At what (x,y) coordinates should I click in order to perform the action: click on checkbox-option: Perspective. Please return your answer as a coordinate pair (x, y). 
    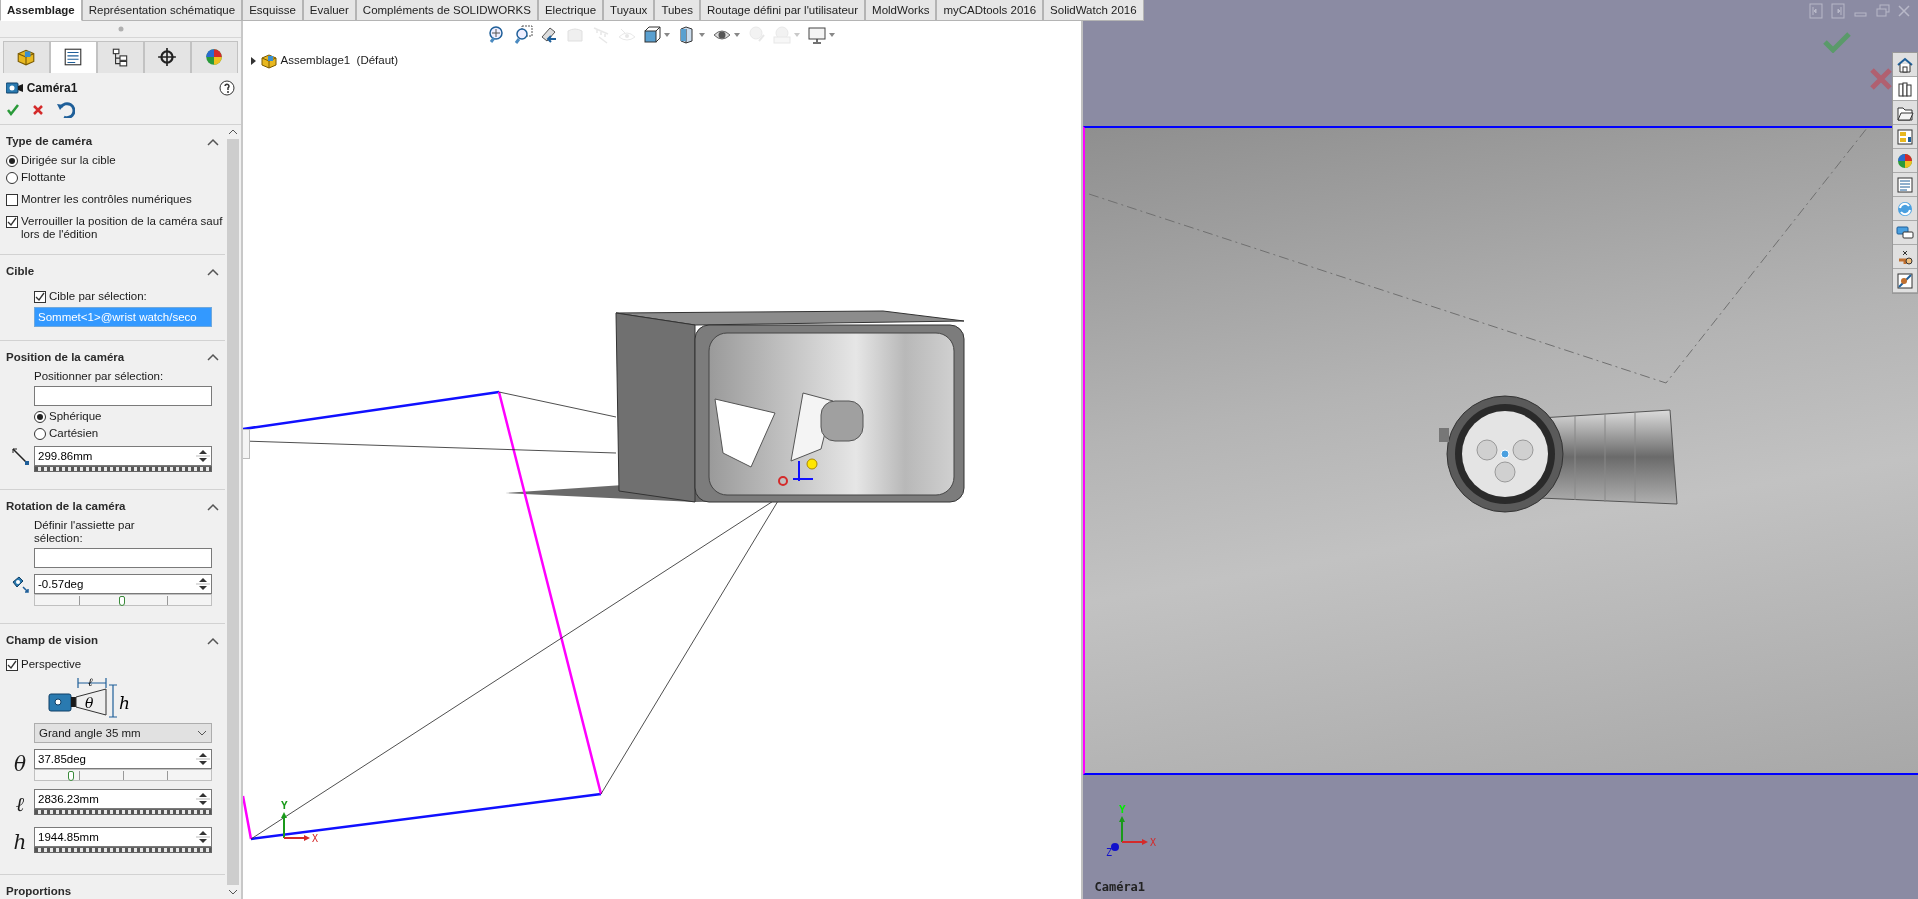
    Looking at the image, I should click on (115, 665).